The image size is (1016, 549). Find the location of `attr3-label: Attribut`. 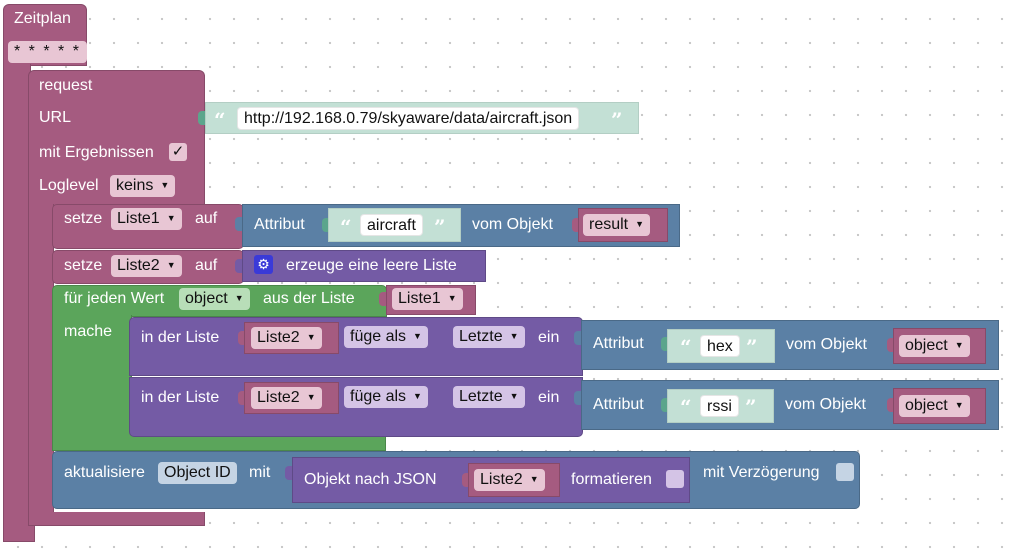

attr3-label: Attribut is located at coordinates (618, 404).